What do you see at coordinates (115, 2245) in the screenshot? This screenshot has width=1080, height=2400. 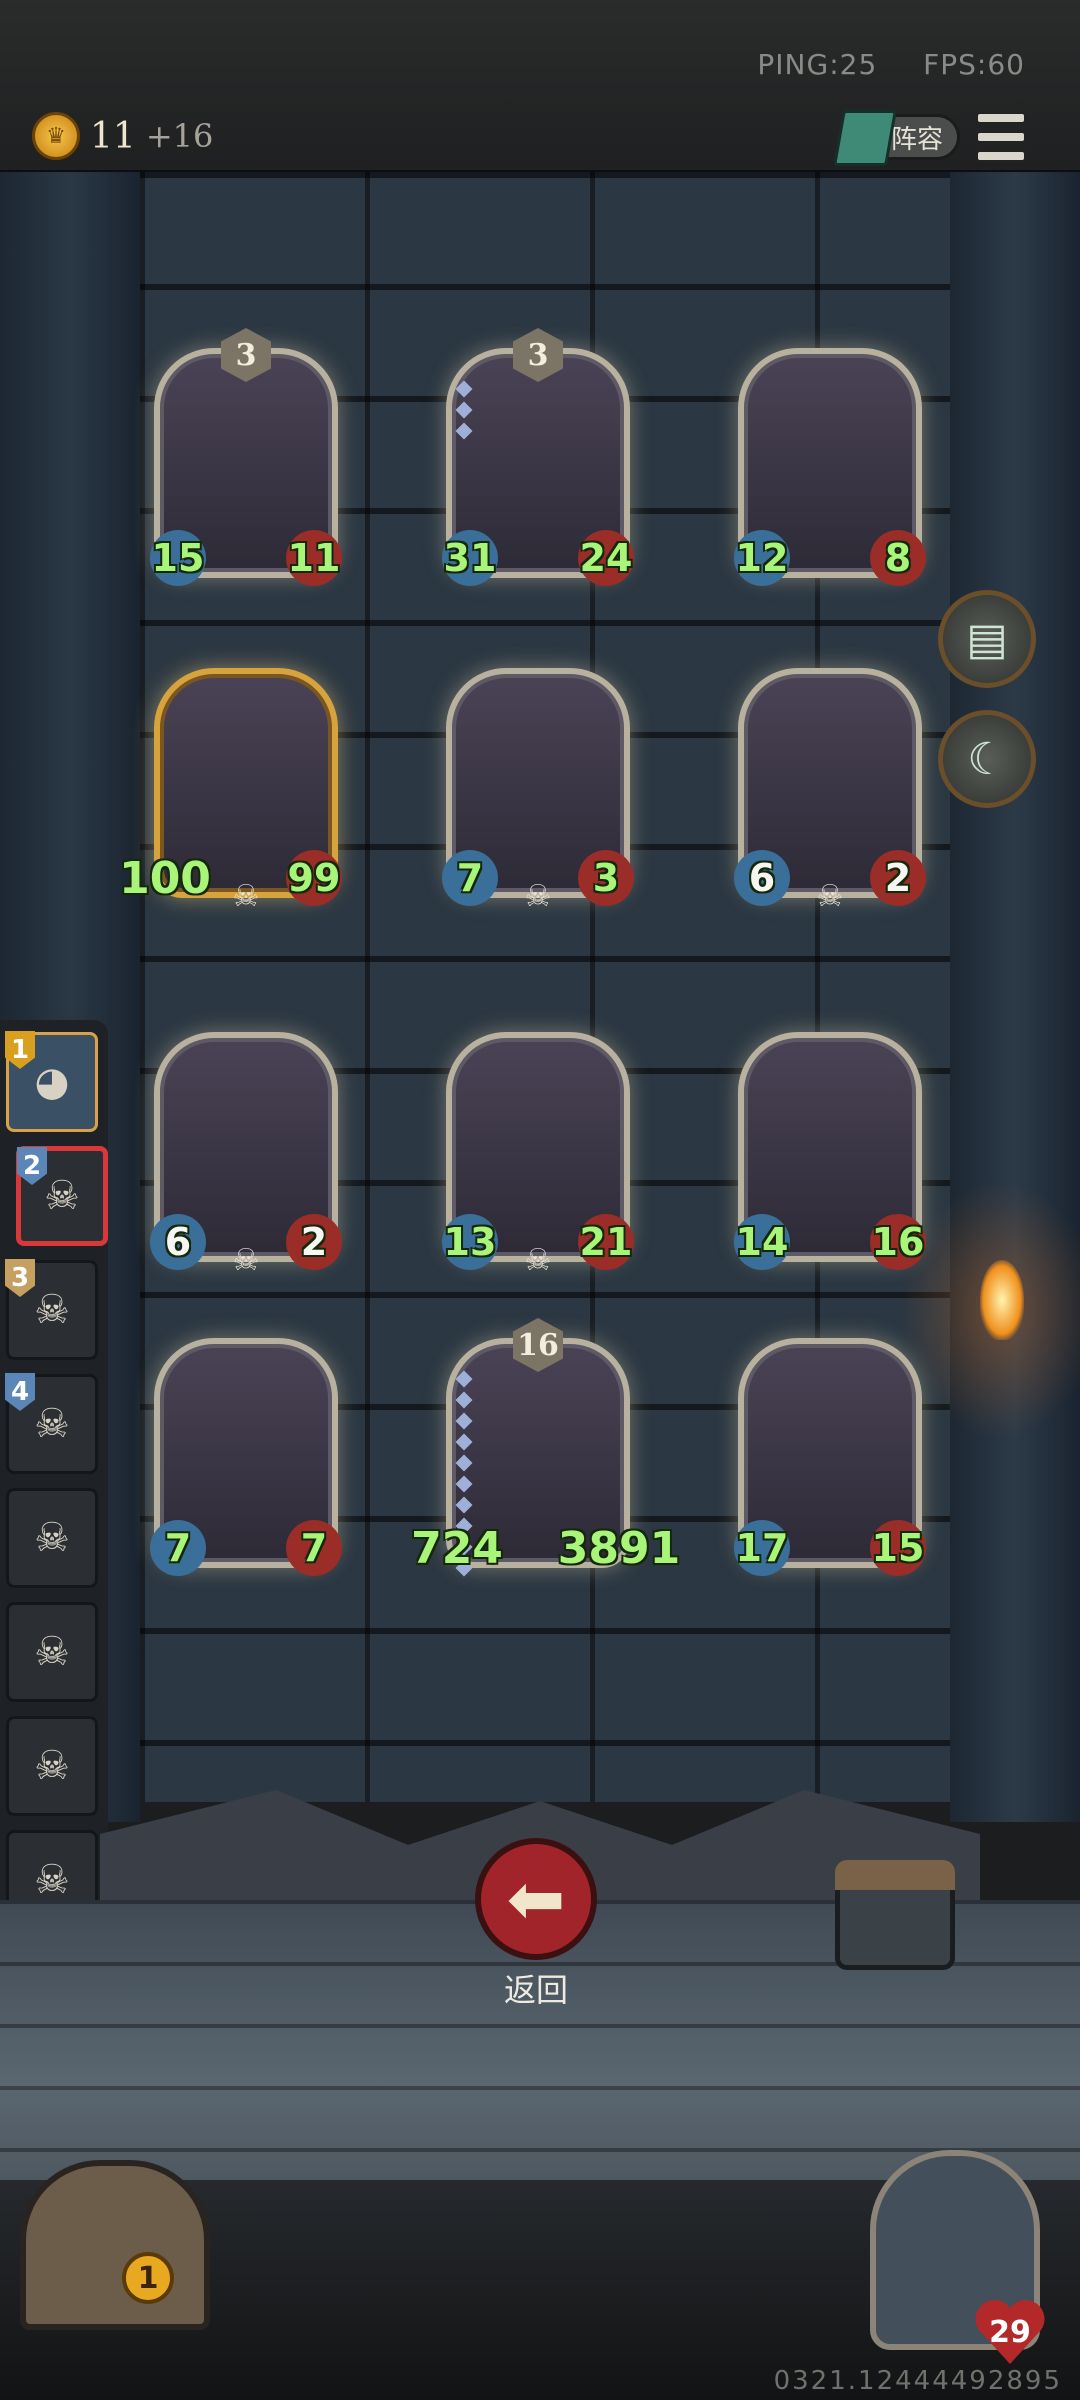 I see `dungeon-door-icon` at bounding box center [115, 2245].